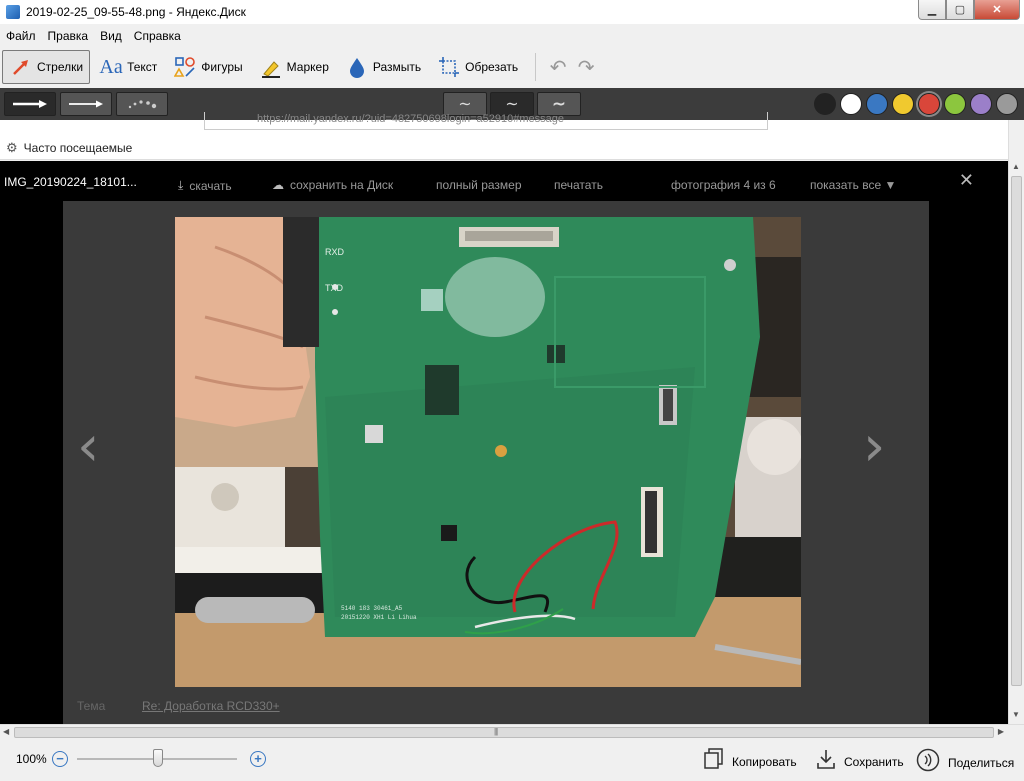  Describe the element at coordinates (12, 147) in the screenshot. I see `gear-icon: ⚙` at that location.